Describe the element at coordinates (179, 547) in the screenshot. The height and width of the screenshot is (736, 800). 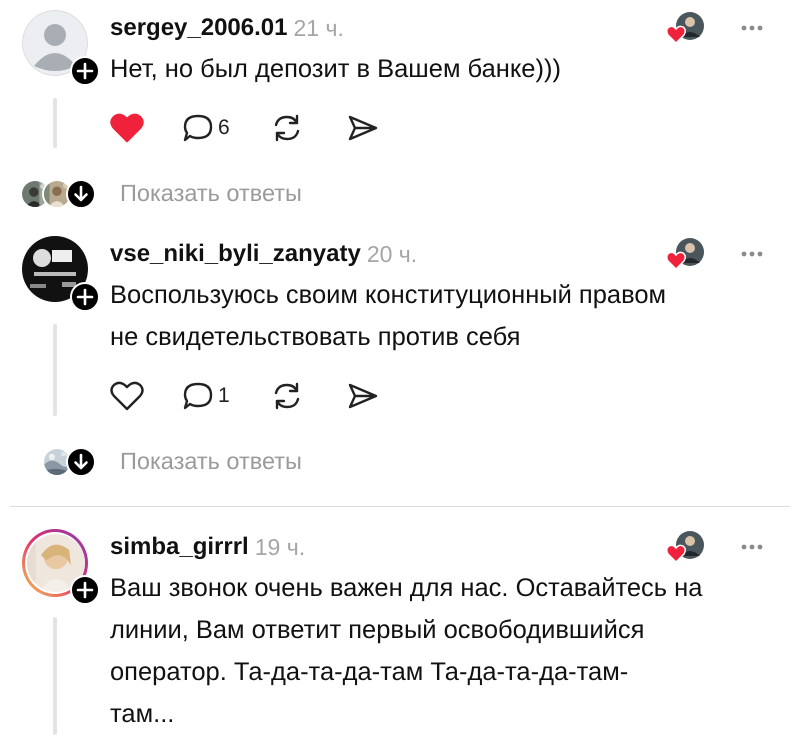
I see `username: simba_girrrl` at that location.